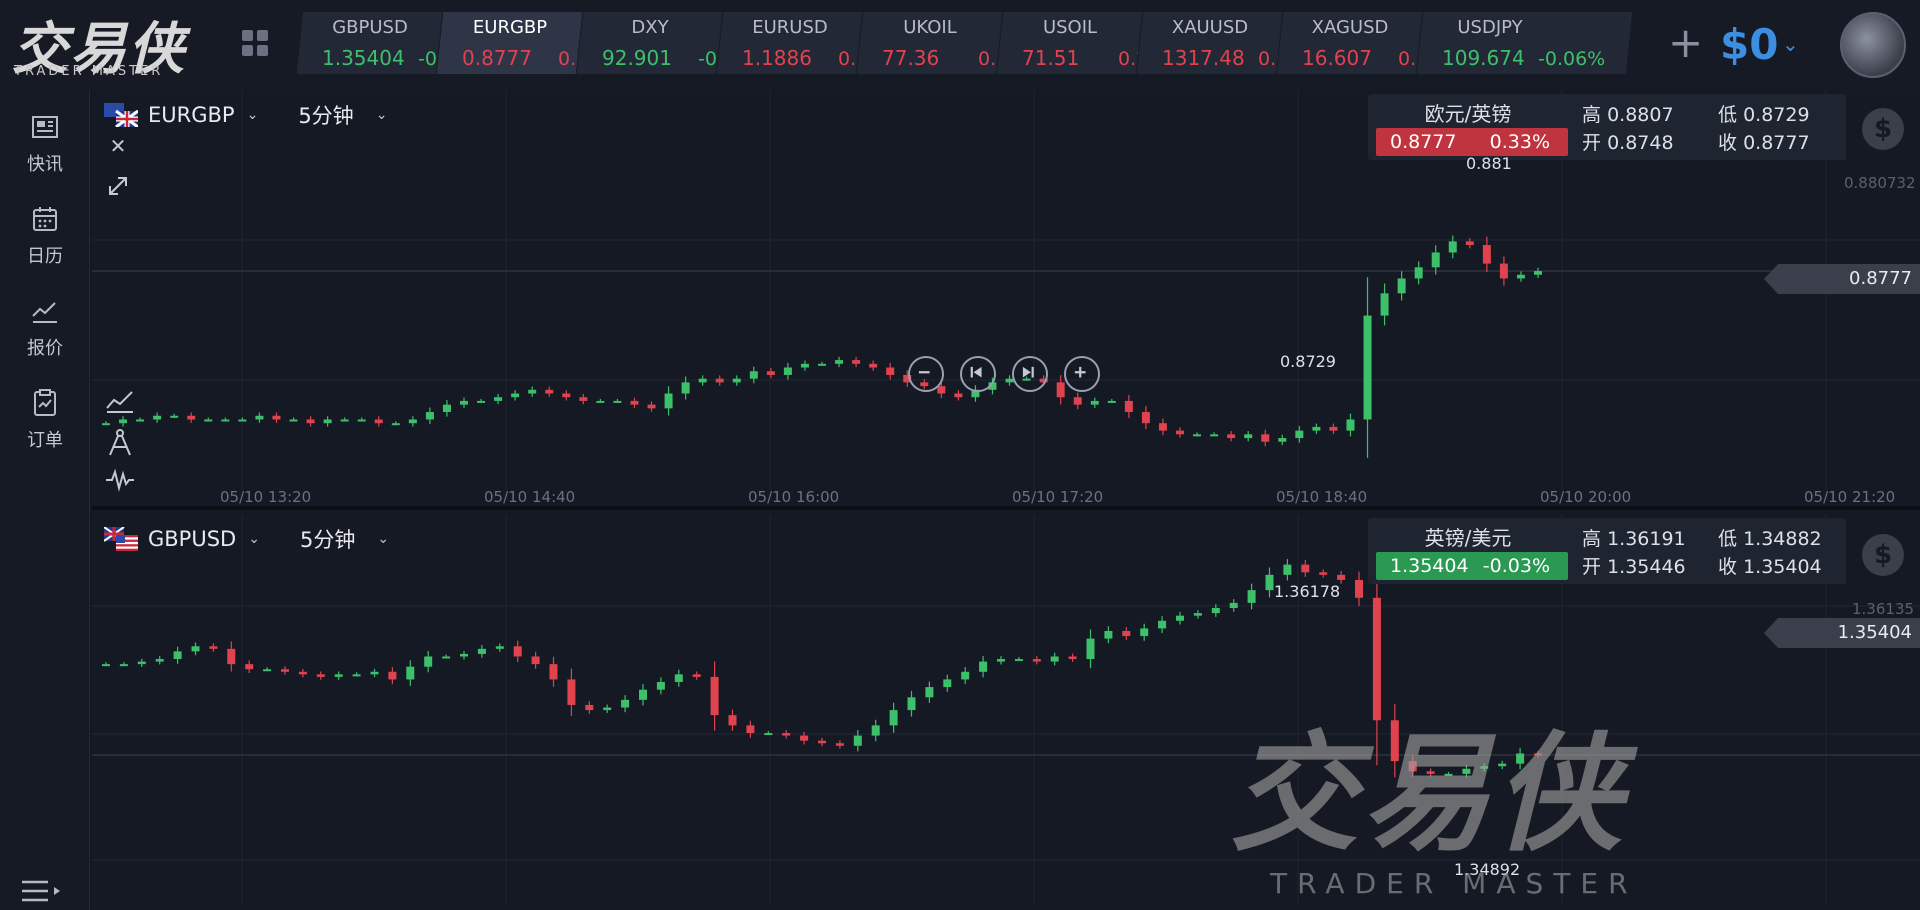  What do you see at coordinates (790, 43) in the screenshot?
I see `ticker-eurusd: EURUSD 1.1886 0.19%` at bounding box center [790, 43].